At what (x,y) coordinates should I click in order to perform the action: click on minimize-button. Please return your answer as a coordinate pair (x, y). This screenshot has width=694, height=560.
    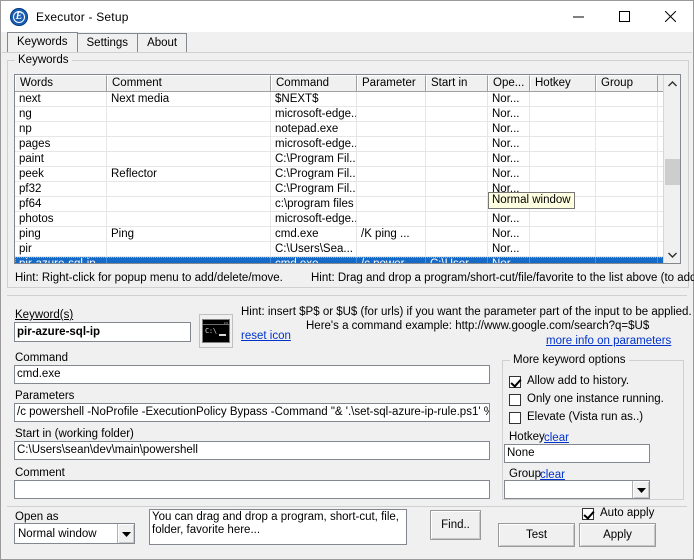
    Looking at the image, I should click on (578, 16).